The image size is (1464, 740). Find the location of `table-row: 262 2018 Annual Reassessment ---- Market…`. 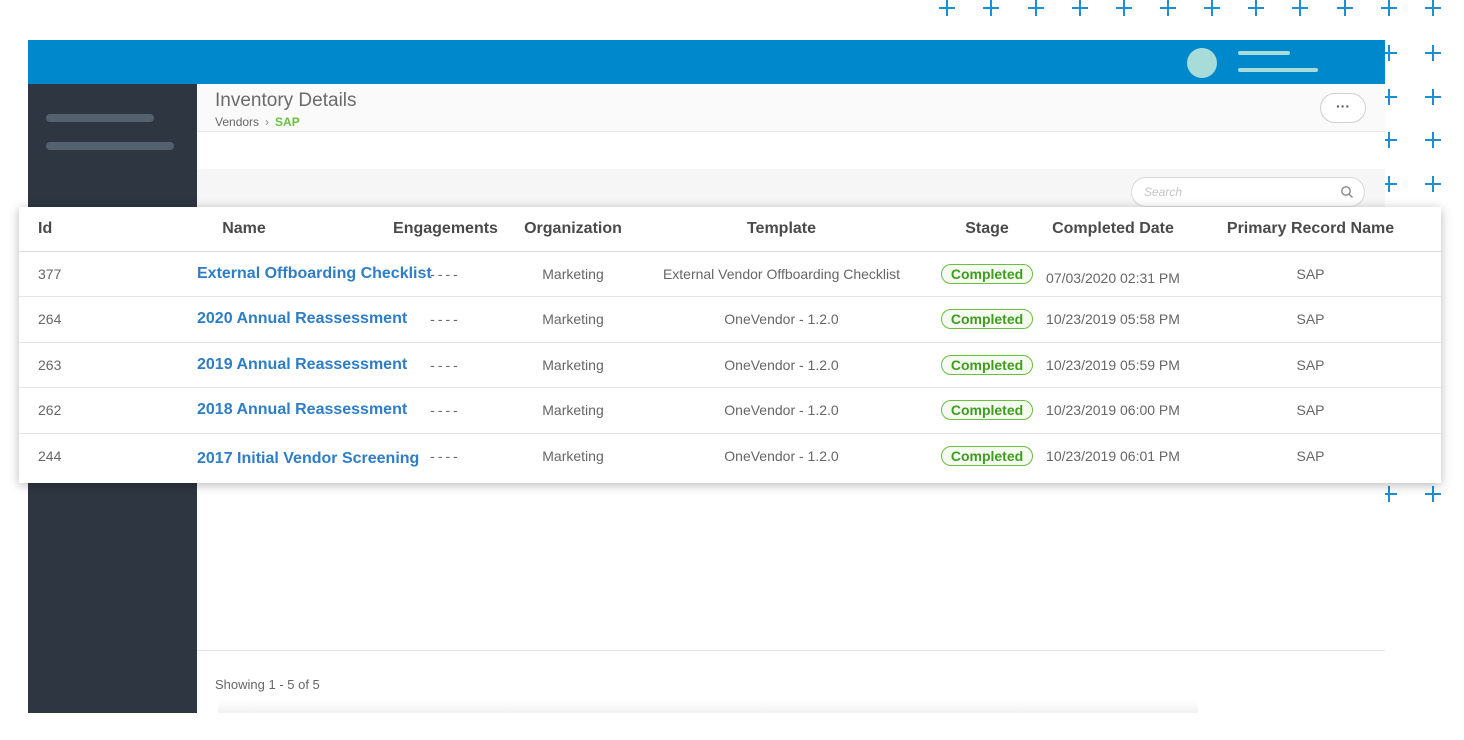

table-row: 262 2018 Annual Reassessment ---- Market… is located at coordinates (730, 410).